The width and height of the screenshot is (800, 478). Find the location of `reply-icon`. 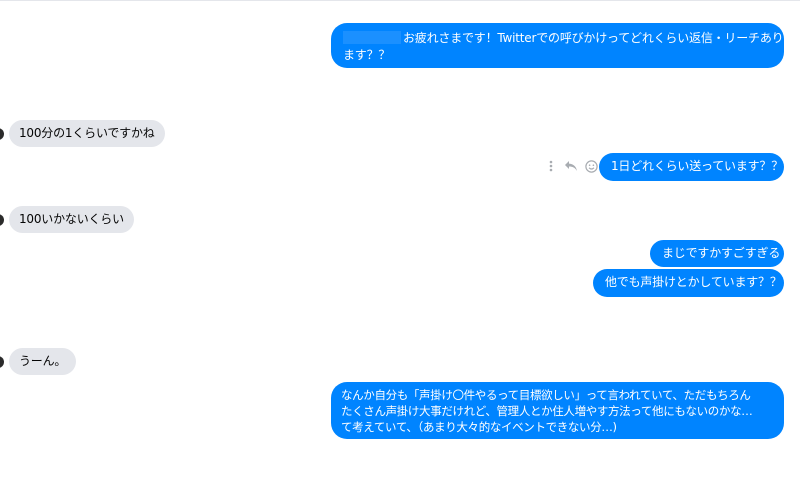

reply-icon is located at coordinates (571, 166).